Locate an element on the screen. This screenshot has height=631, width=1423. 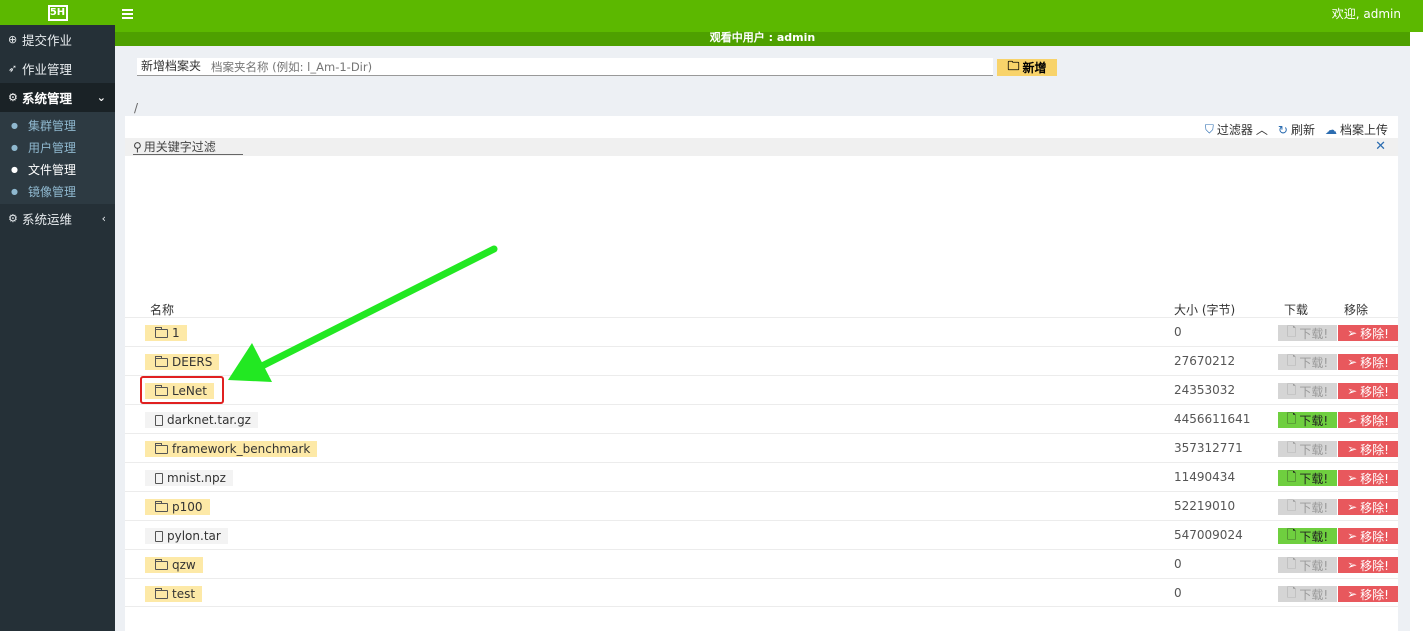
row-name: 1 is located at coordinates (176, 333).